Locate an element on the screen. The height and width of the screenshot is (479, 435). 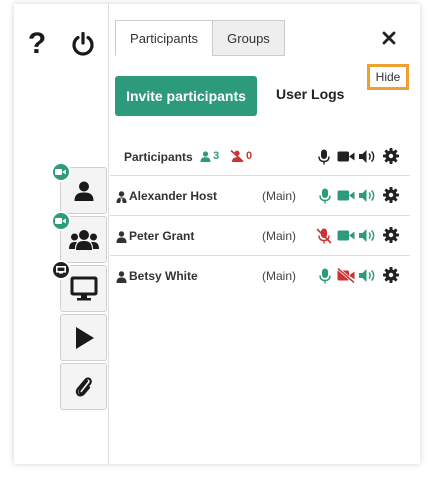
group-button is located at coordinates (79, 237).